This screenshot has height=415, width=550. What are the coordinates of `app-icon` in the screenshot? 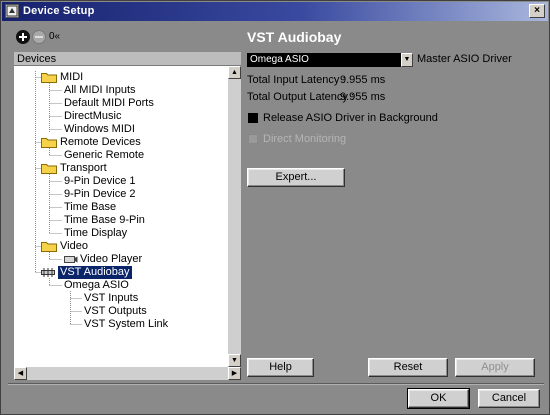 It's located at (12, 11).